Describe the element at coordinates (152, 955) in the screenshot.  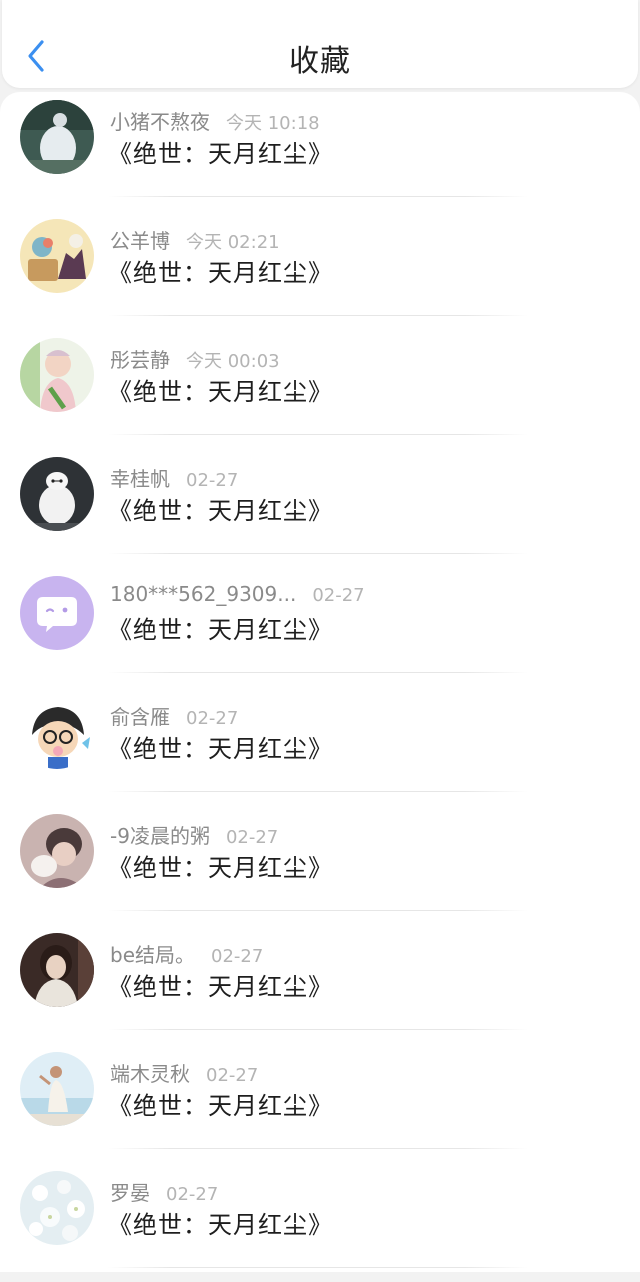
I see `username: be结局。` at that location.